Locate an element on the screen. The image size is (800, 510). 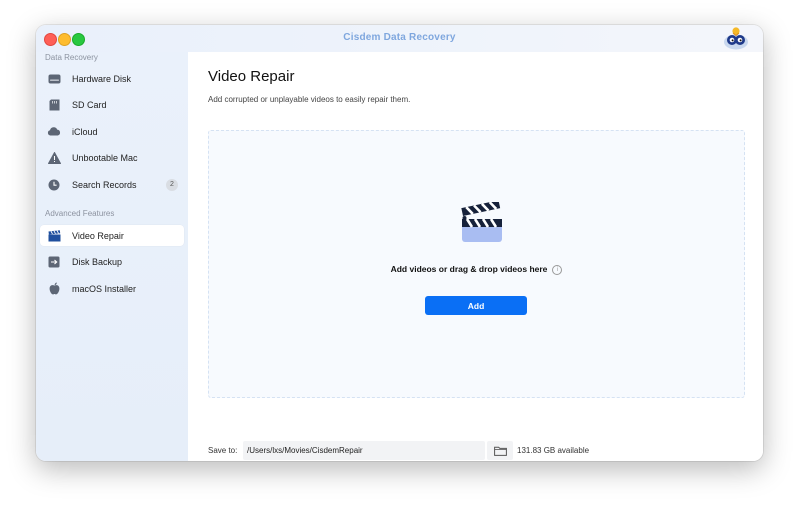
drop-instructions-text: Add videos or drag & drop videos here is located at coordinates (469, 269).